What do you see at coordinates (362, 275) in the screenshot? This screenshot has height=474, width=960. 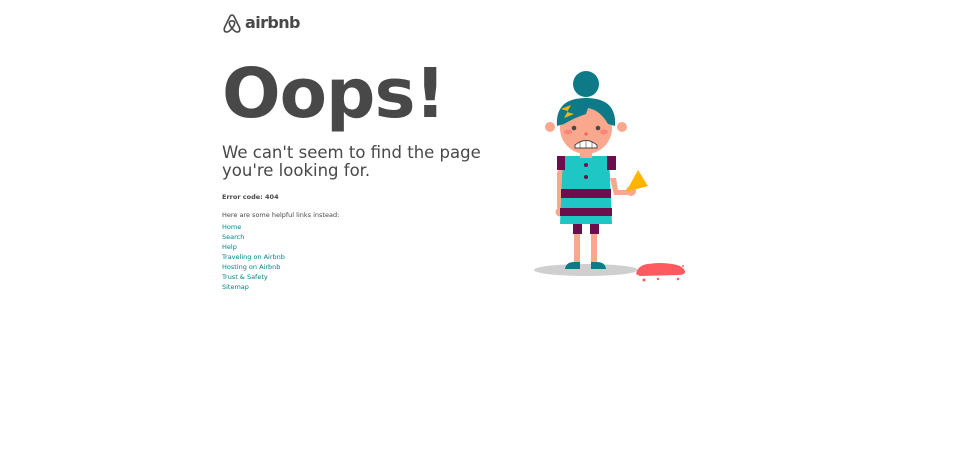 I see `list-item: Trust & Safety` at bounding box center [362, 275].